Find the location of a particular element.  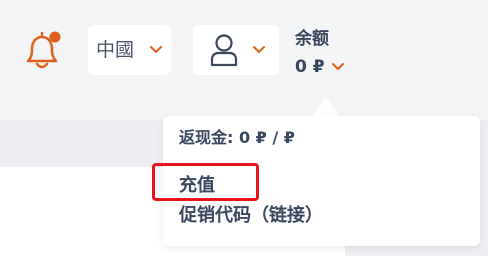

balance-amount-row: 0 ₽ is located at coordinates (319, 67).